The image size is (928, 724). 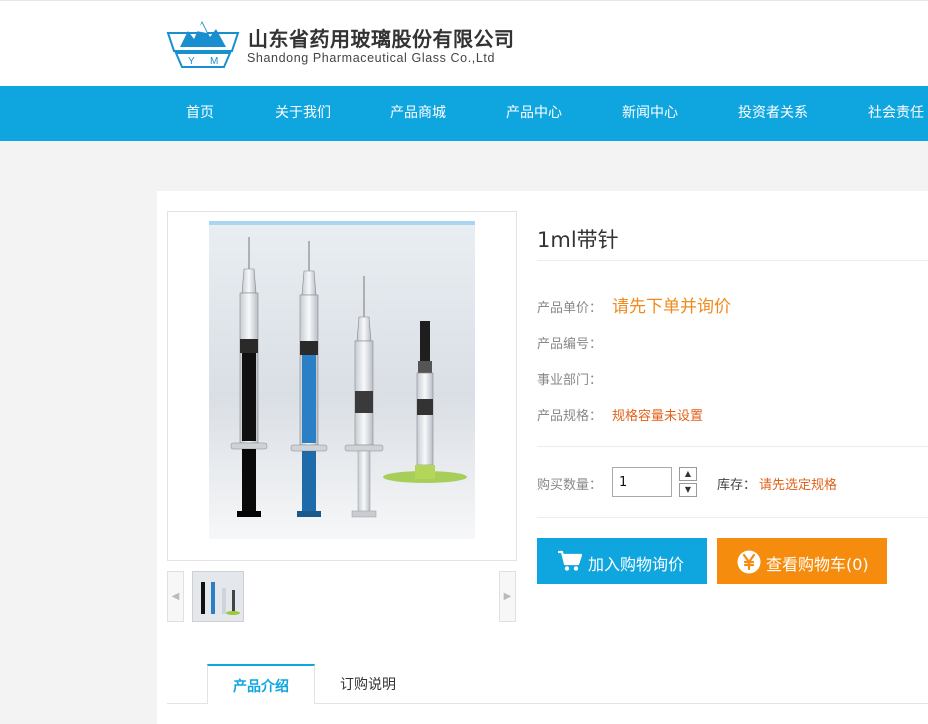 I want to click on add-to-cart-label: 加入购物询价, so click(x=636, y=564).